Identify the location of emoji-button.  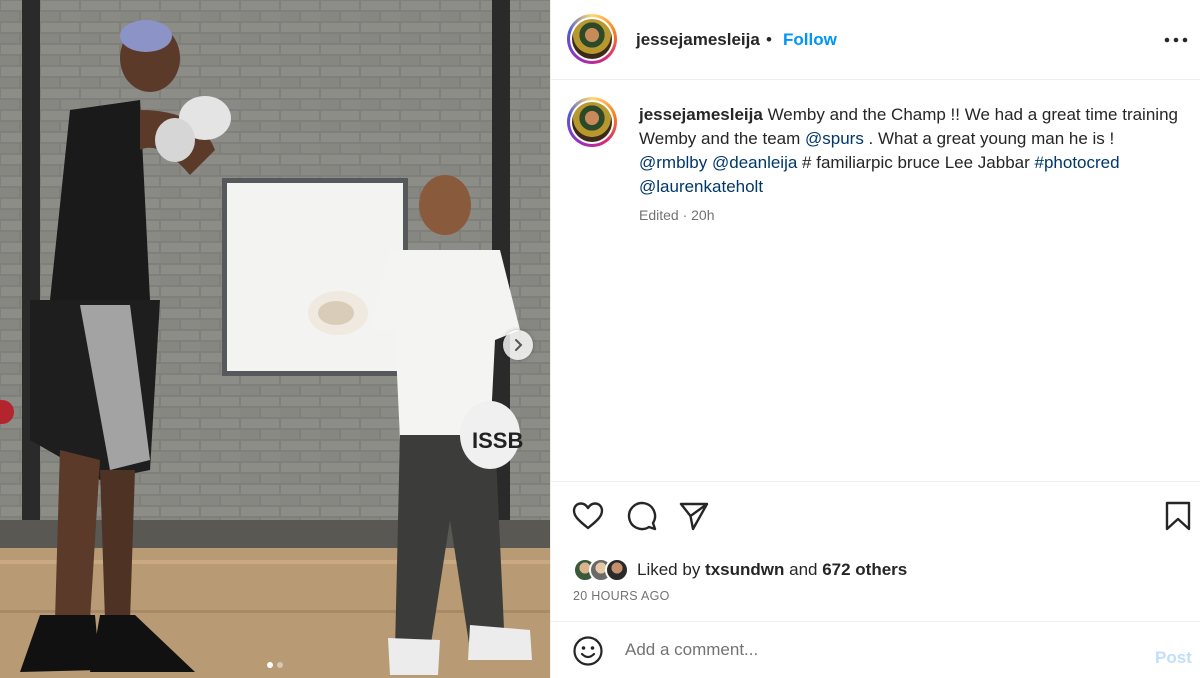
(588, 651).